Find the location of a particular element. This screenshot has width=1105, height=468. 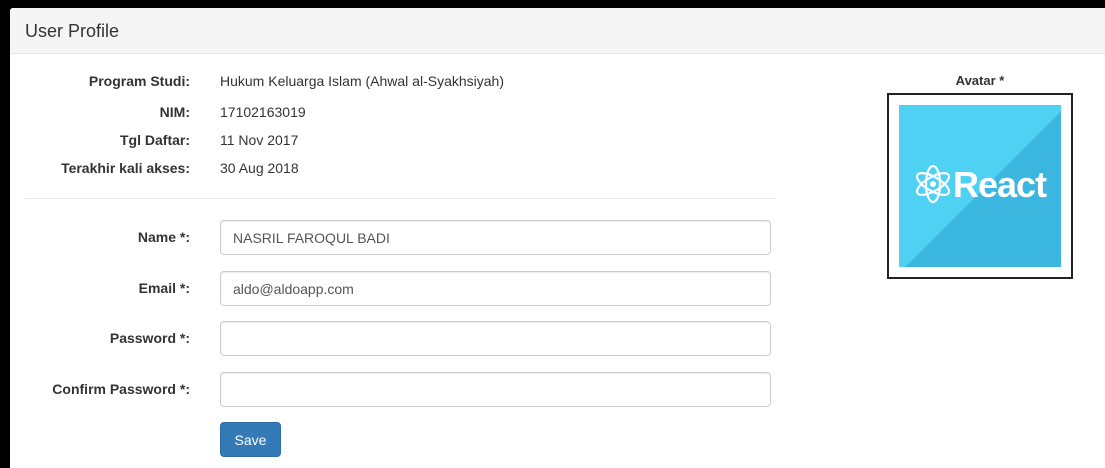

password-input is located at coordinates (495, 338).